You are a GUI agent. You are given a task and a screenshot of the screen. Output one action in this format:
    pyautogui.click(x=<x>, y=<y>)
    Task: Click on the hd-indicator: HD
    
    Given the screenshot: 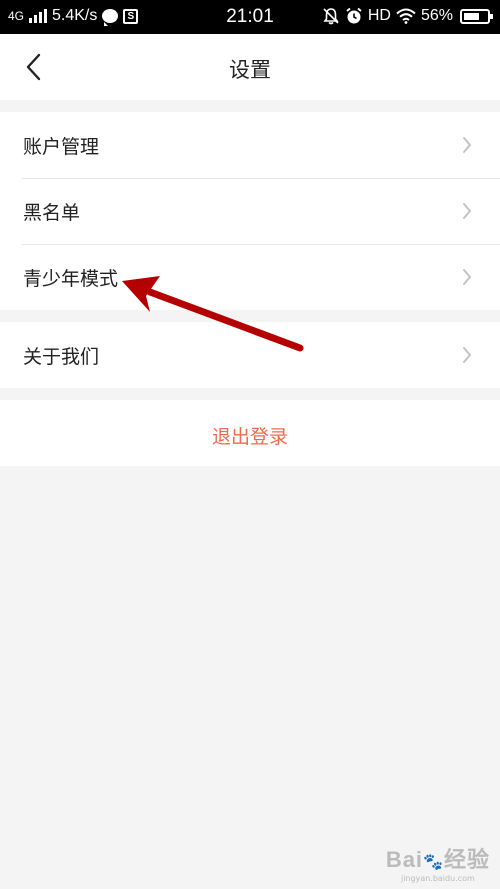 What is the action you would take?
    pyautogui.click(x=379, y=15)
    